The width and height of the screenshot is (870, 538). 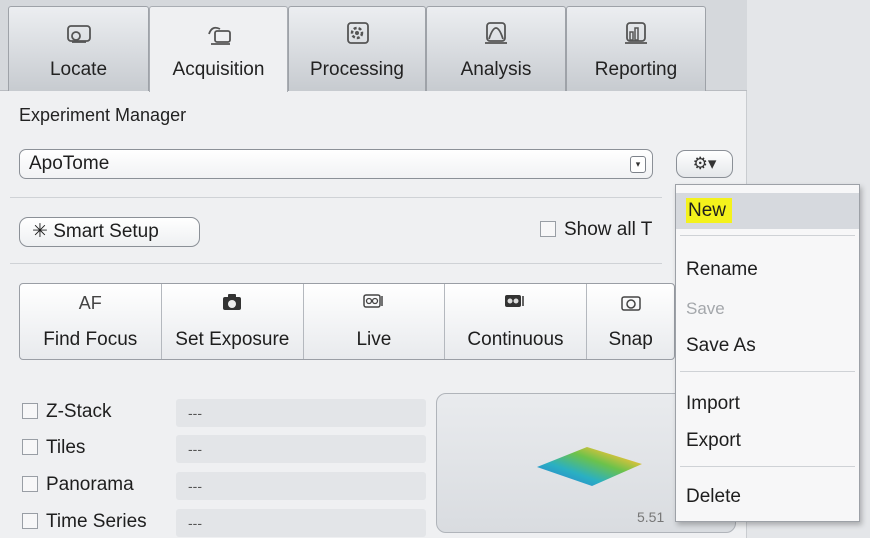 What do you see at coordinates (233, 321) in the screenshot?
I see `set-exposure-button: Set Exposure` at bounding box center [233, 321].